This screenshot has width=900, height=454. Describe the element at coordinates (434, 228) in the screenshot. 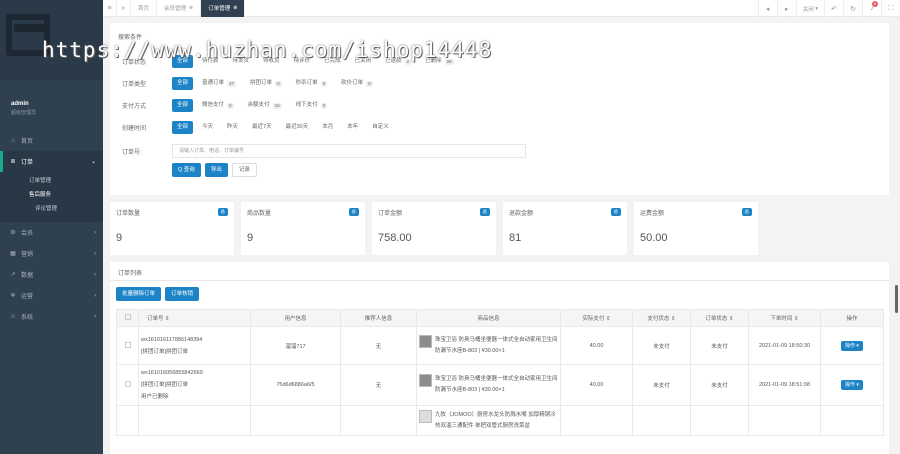

I see `stat-card-amount: 订单金额 总 758.00` at that location.